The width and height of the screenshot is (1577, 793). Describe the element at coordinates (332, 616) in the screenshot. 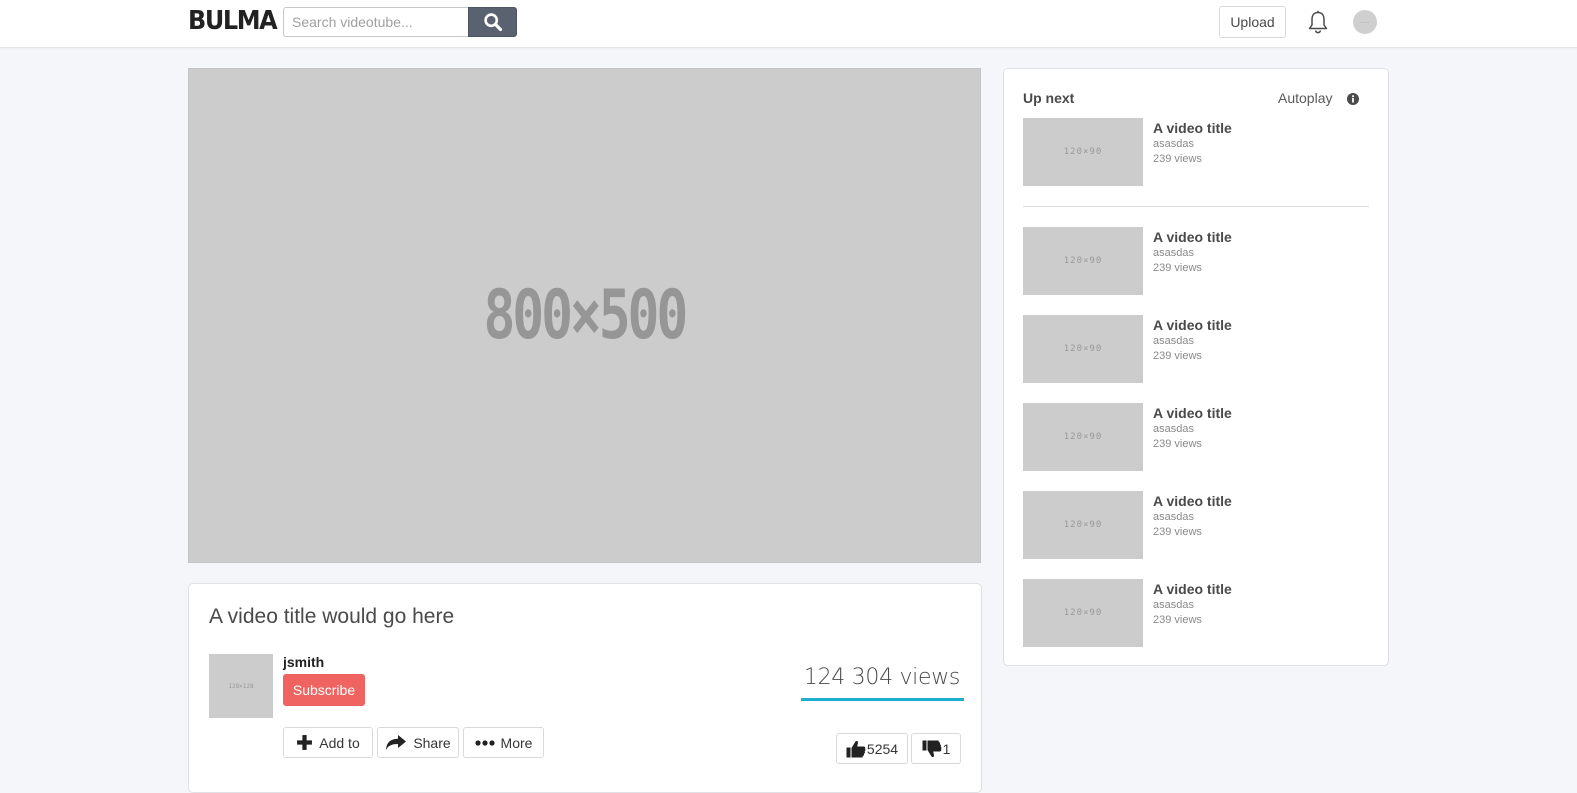

I see `video-title: A video title would go here` at that location.